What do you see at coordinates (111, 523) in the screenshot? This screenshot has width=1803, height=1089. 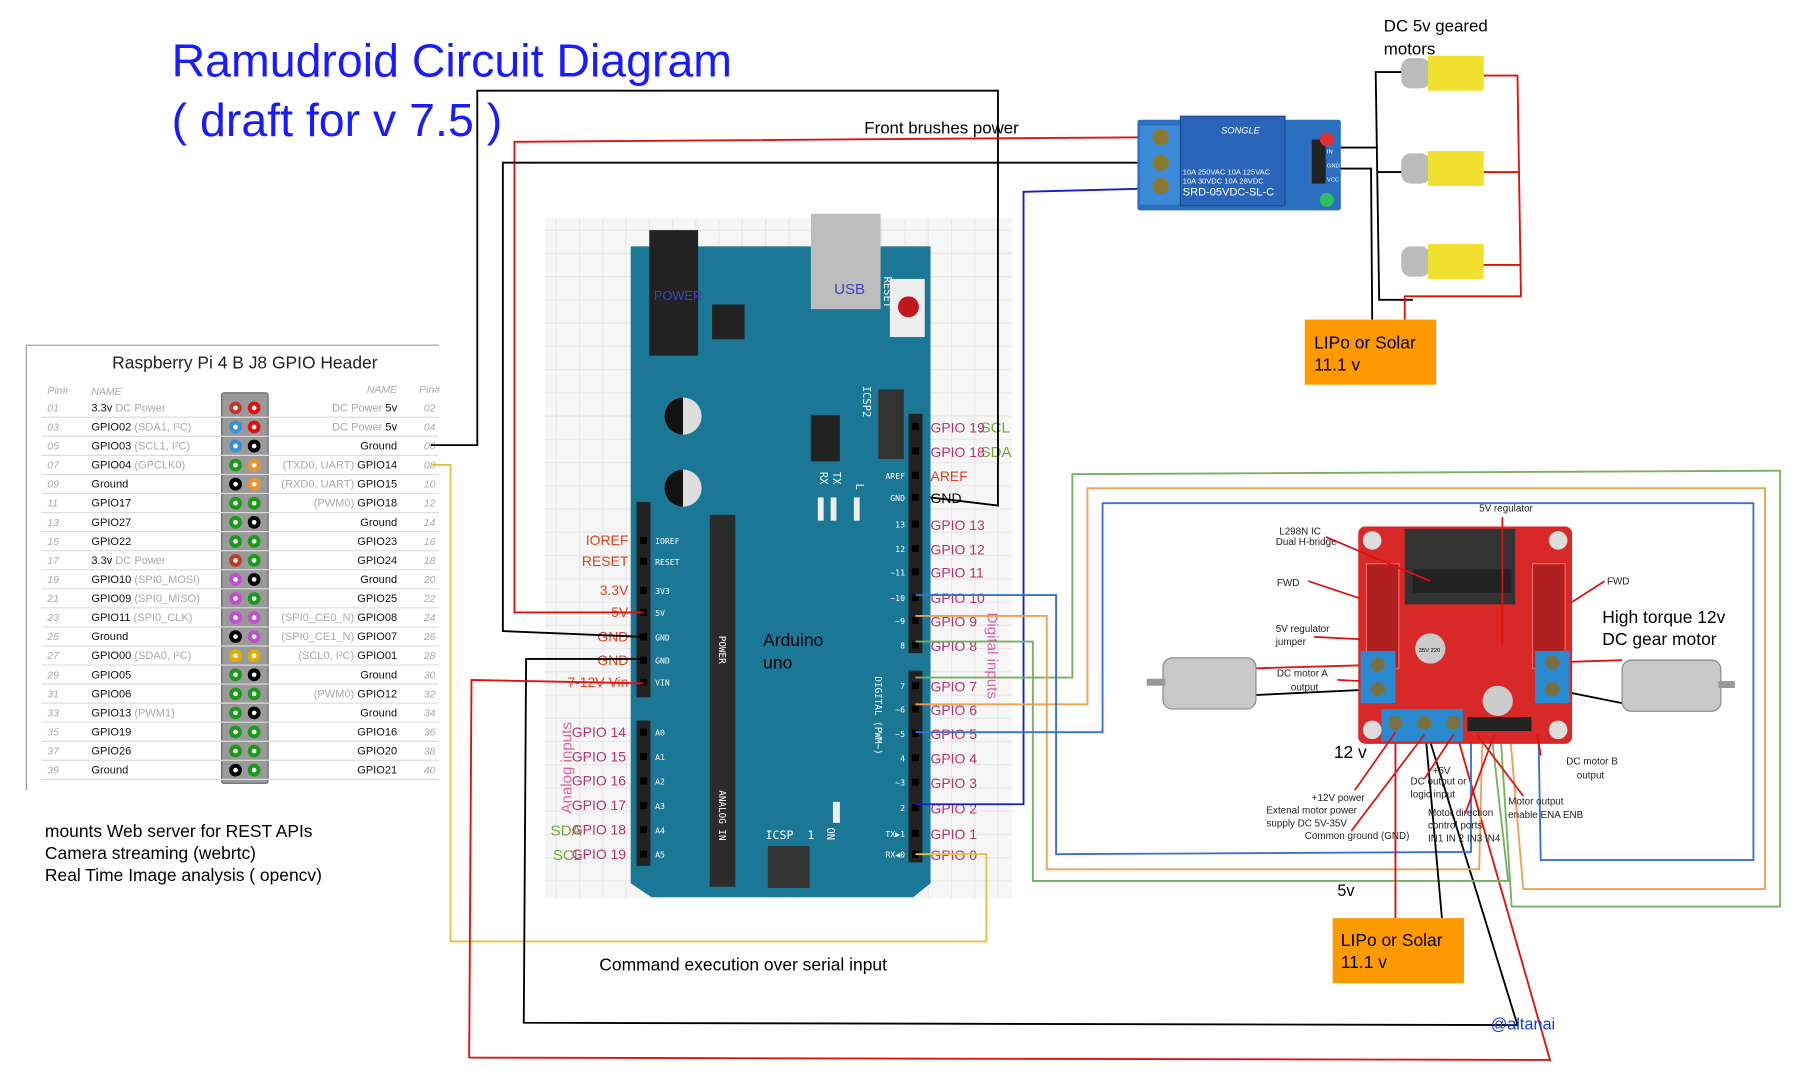 I see `pin-name: GPIO27` at bounding box center [111, 523].